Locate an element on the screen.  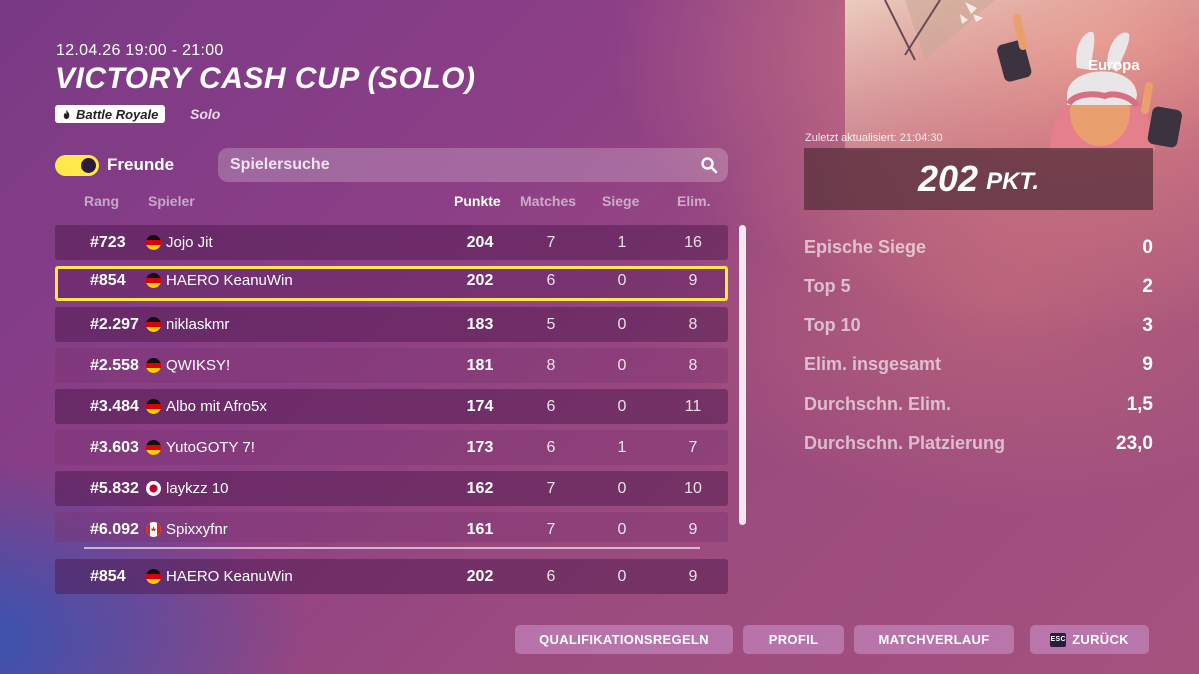
leaderboard-row-selected: #854 HAERO KeanuWin 202 6 0 9 is located at coordinates (391, 283).